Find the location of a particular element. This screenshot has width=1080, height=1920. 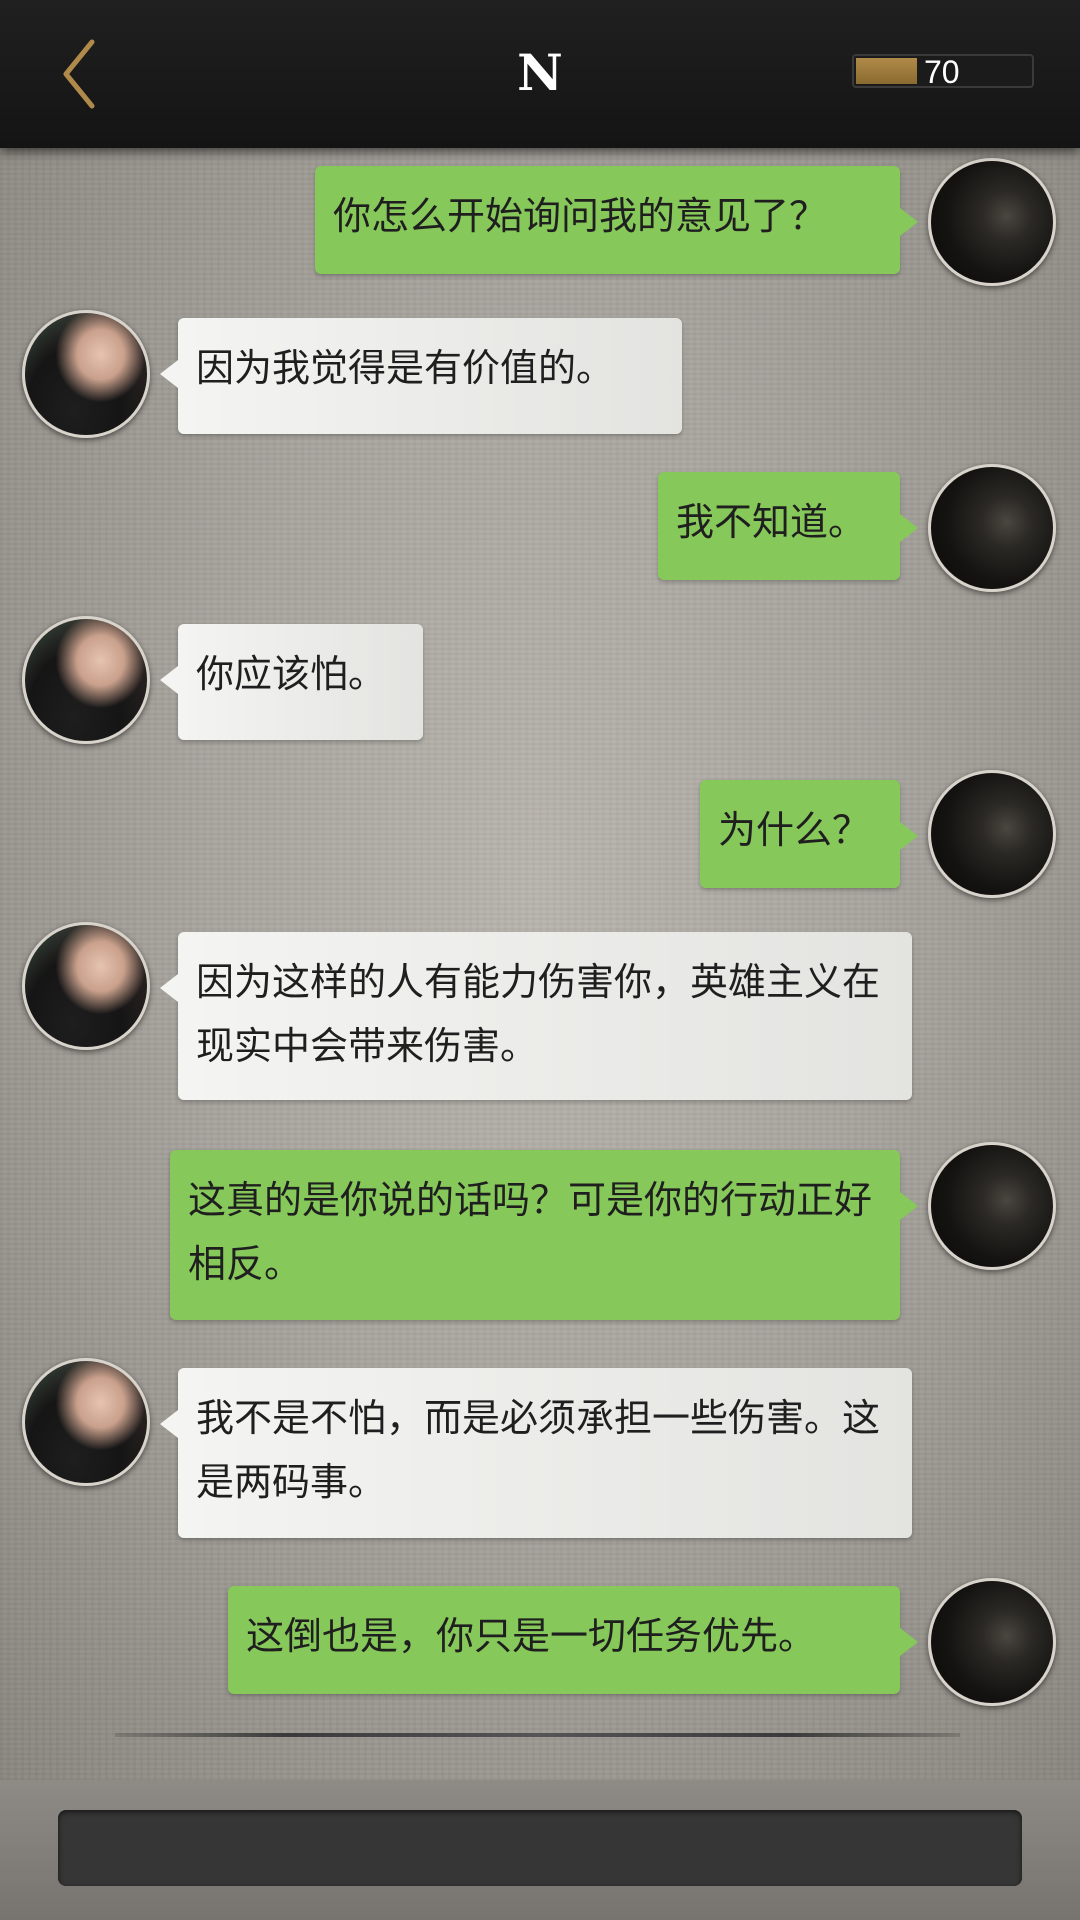

message-text: 因为我觉得是有价值的。 is located at coordinates (405, 368).